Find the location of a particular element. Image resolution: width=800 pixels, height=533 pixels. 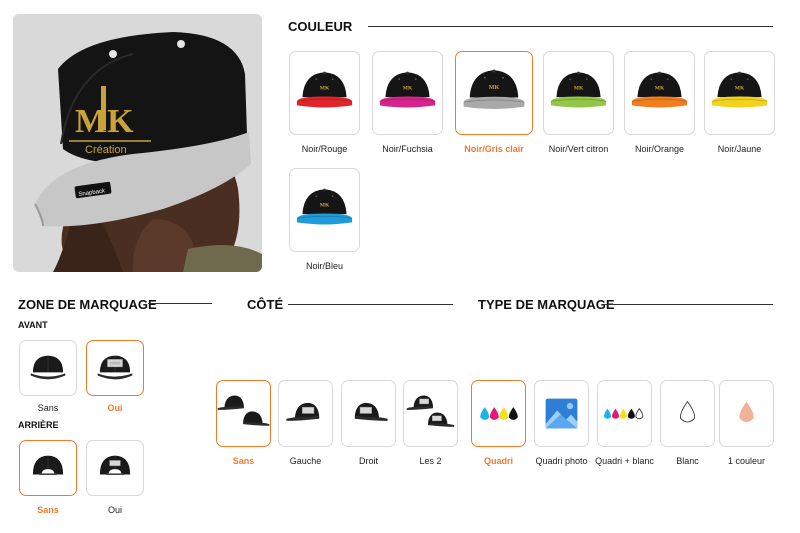

cap-back-logo-icon is located at coordinates (115, 465).